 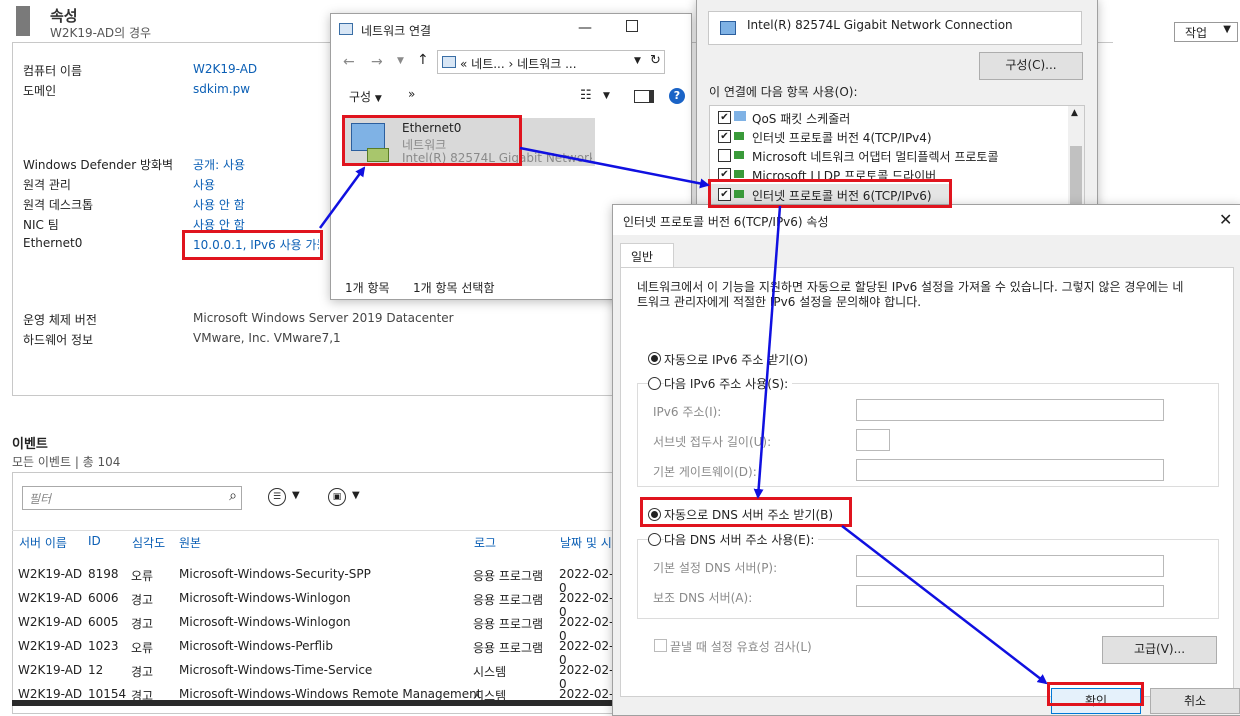 I want to click on arrow-link-to-adapter, so click(x=342, y=197).